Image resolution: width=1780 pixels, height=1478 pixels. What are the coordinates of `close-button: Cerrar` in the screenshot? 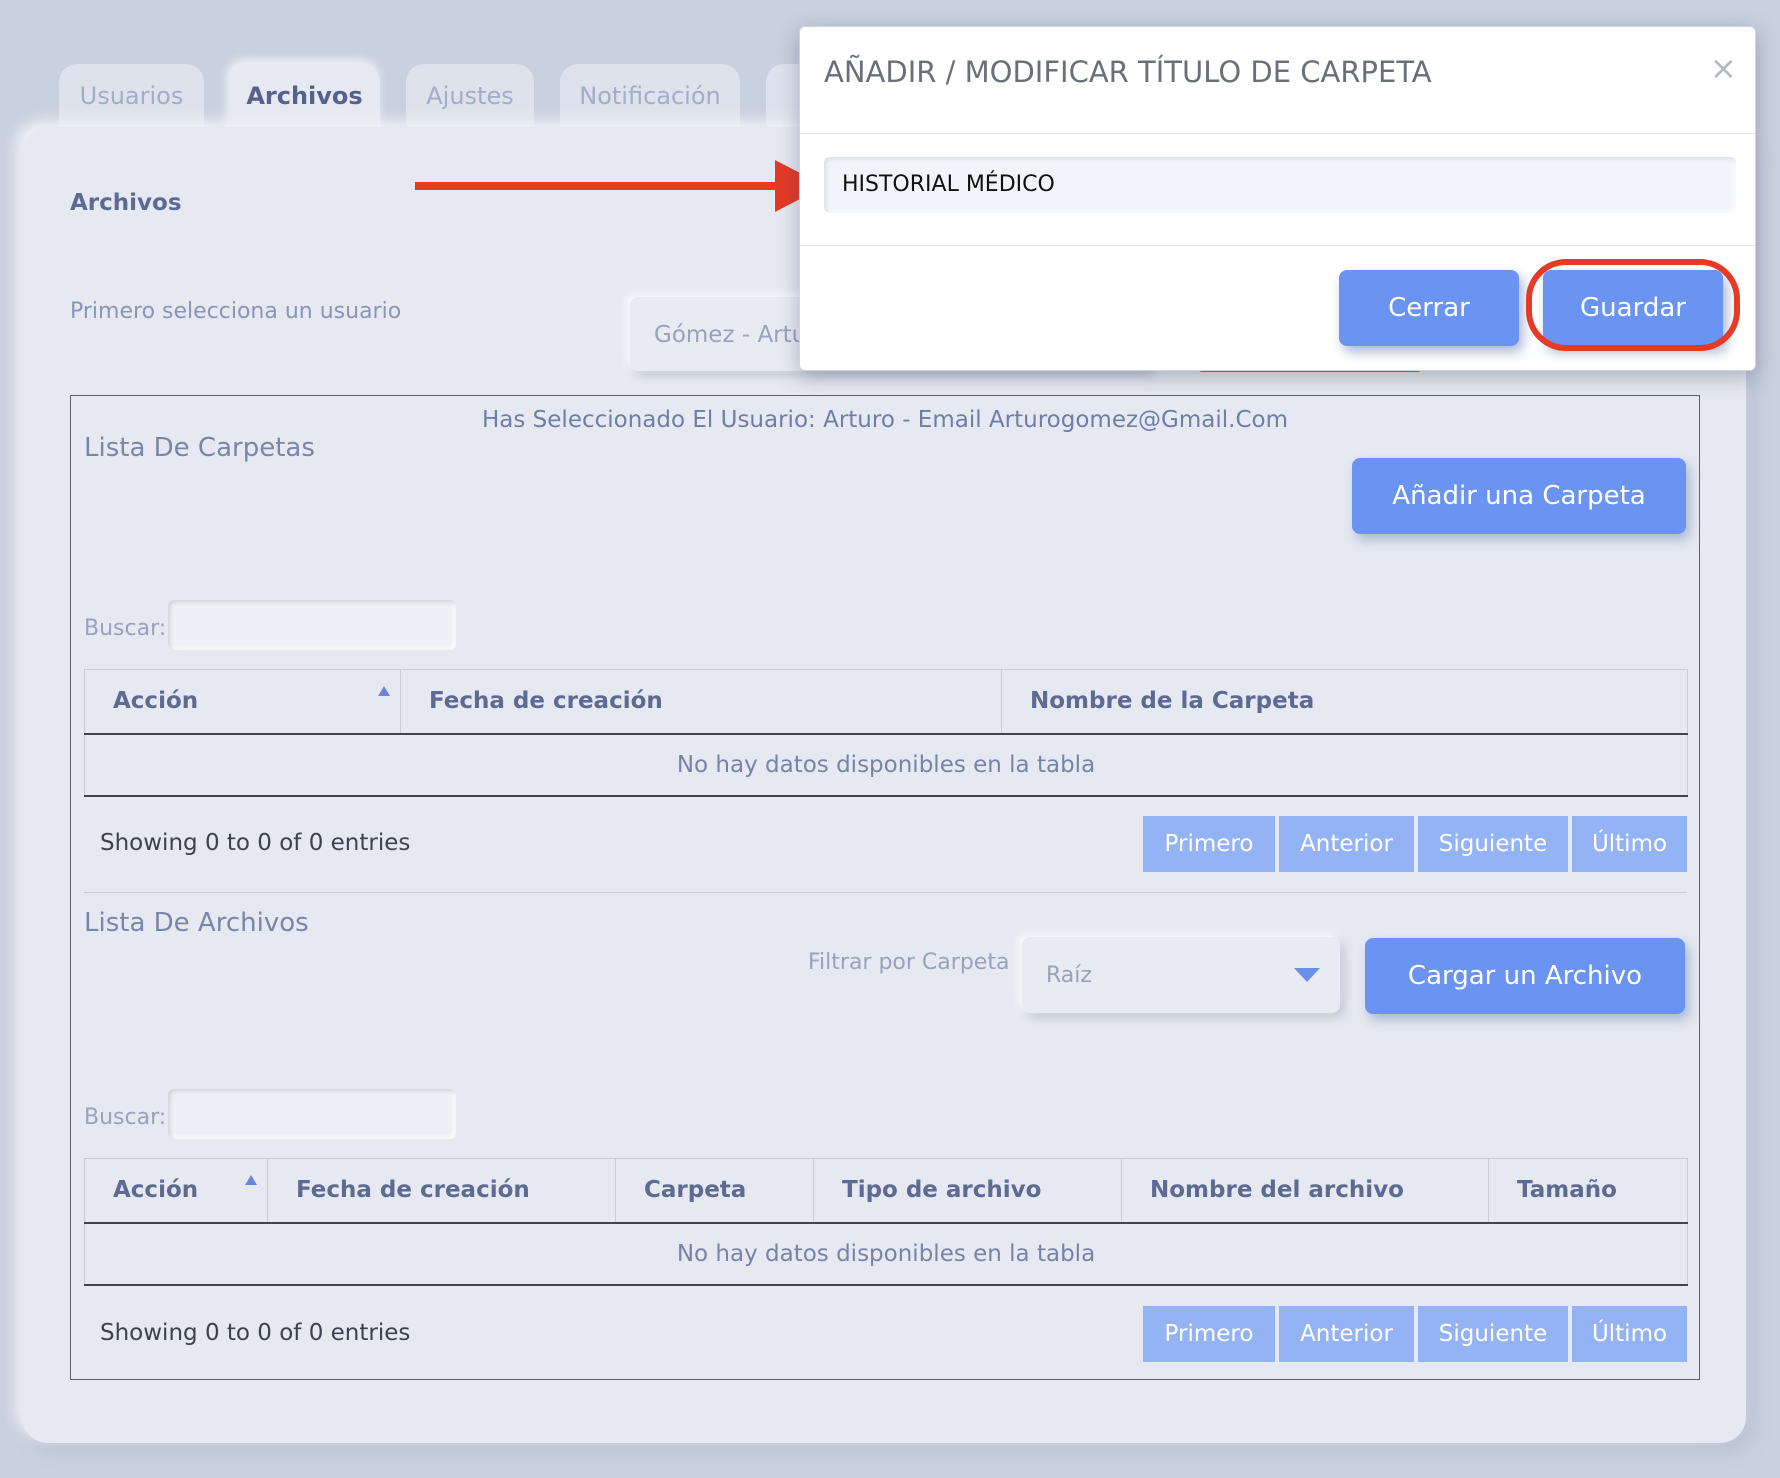 It's located at (1429, 308).